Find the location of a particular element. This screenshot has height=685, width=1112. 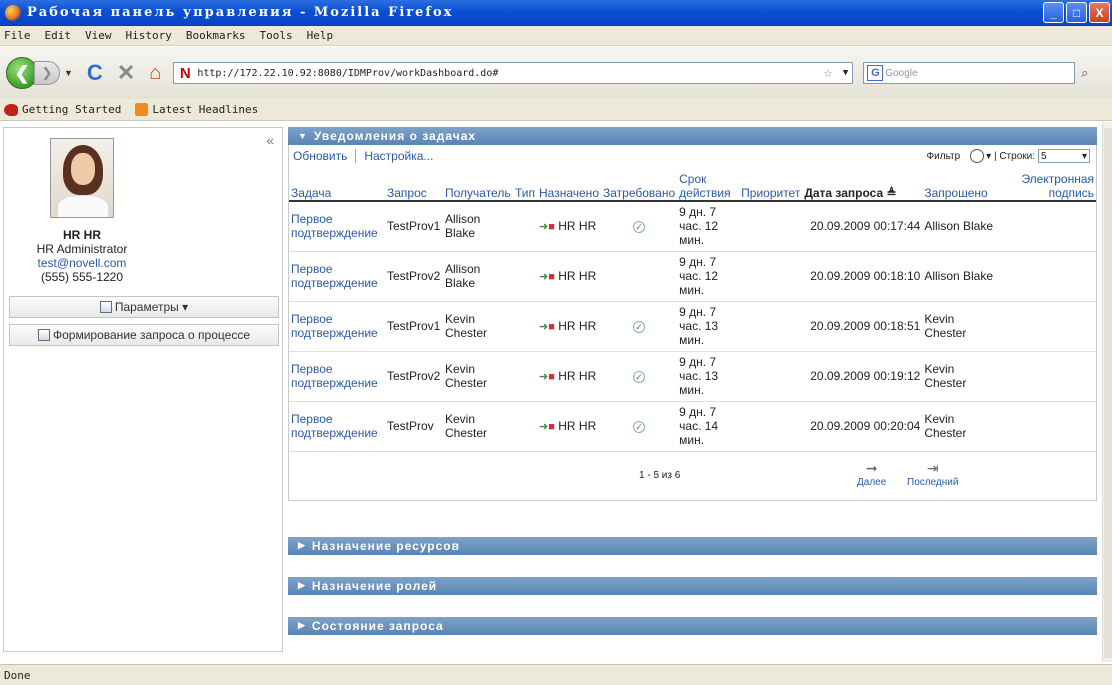

expand-triangle-icon: ▶ is located at coordinates (302, 585).